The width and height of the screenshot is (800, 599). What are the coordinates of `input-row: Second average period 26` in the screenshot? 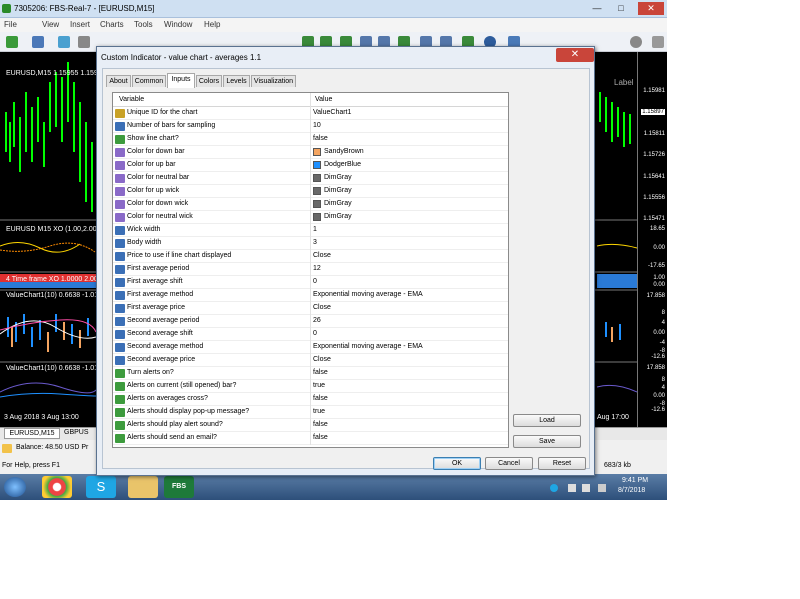 It's located at (310, 321).